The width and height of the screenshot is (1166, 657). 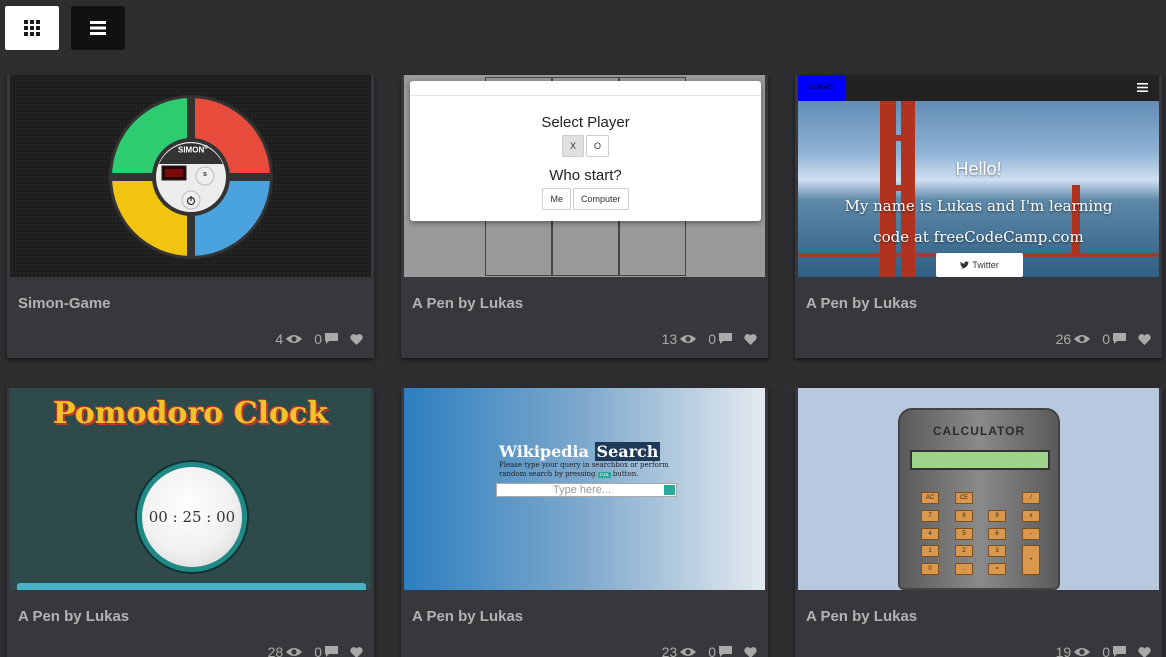 I want to click on start-me-button: Me, so click(x=556, y=199).